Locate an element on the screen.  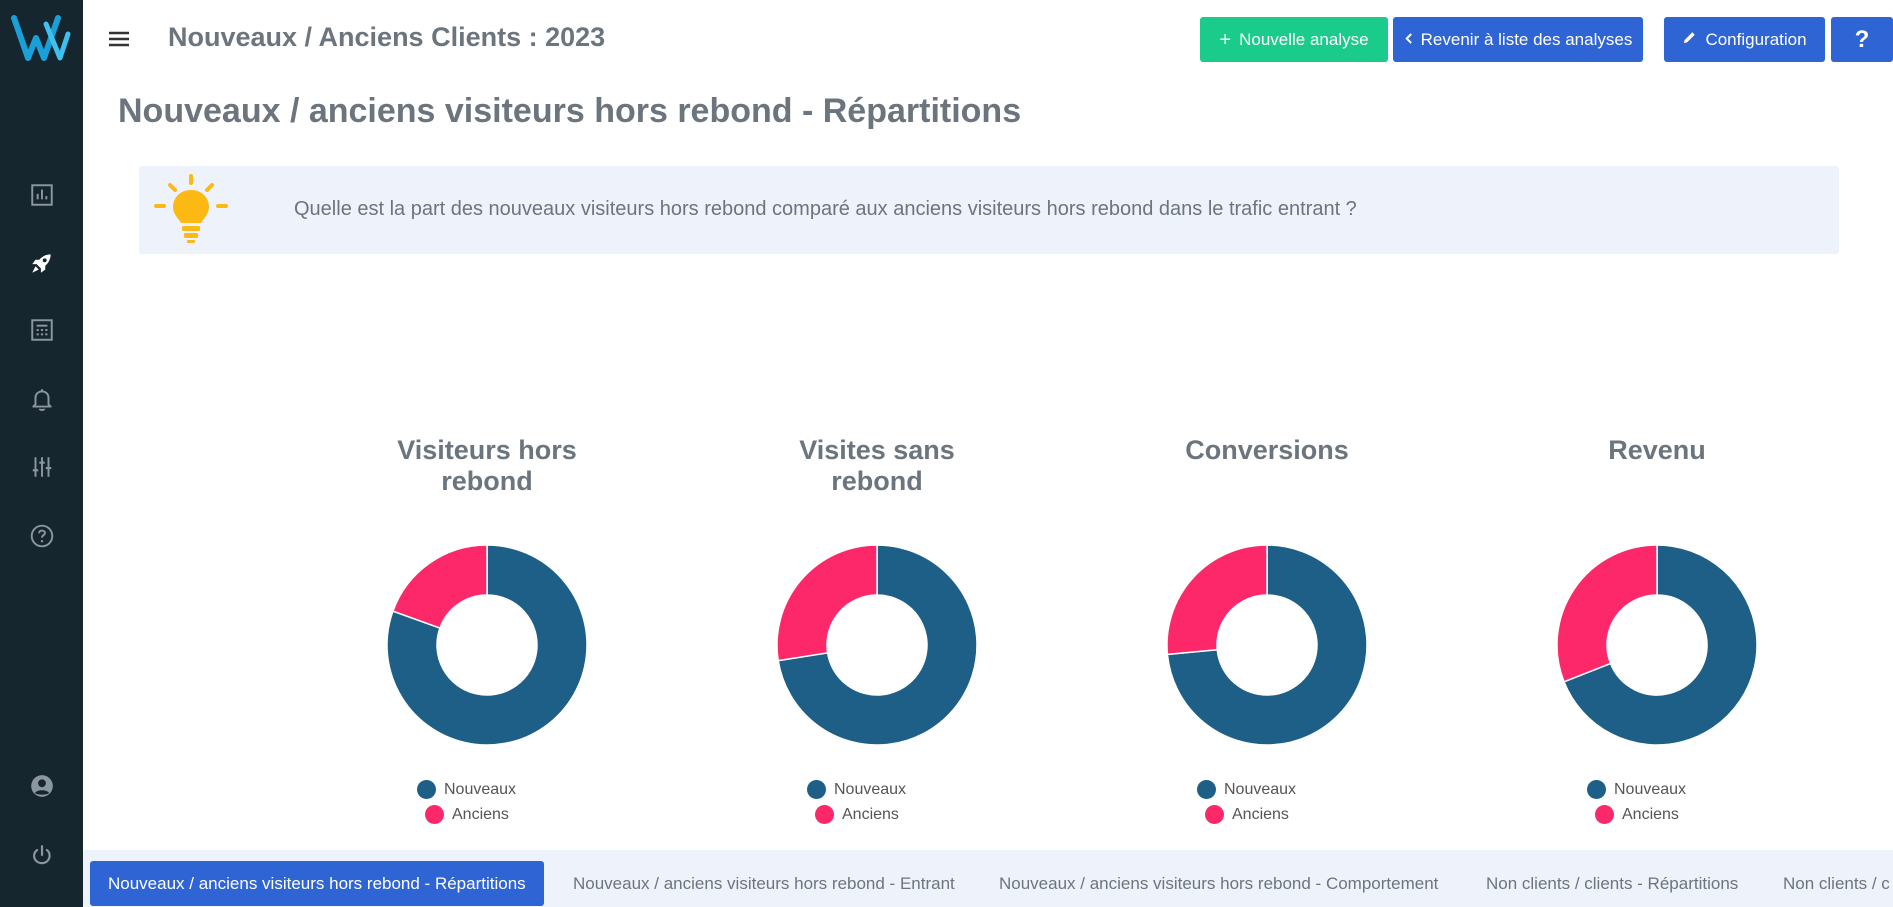
menu-icon is located at coordinates (119, 39).